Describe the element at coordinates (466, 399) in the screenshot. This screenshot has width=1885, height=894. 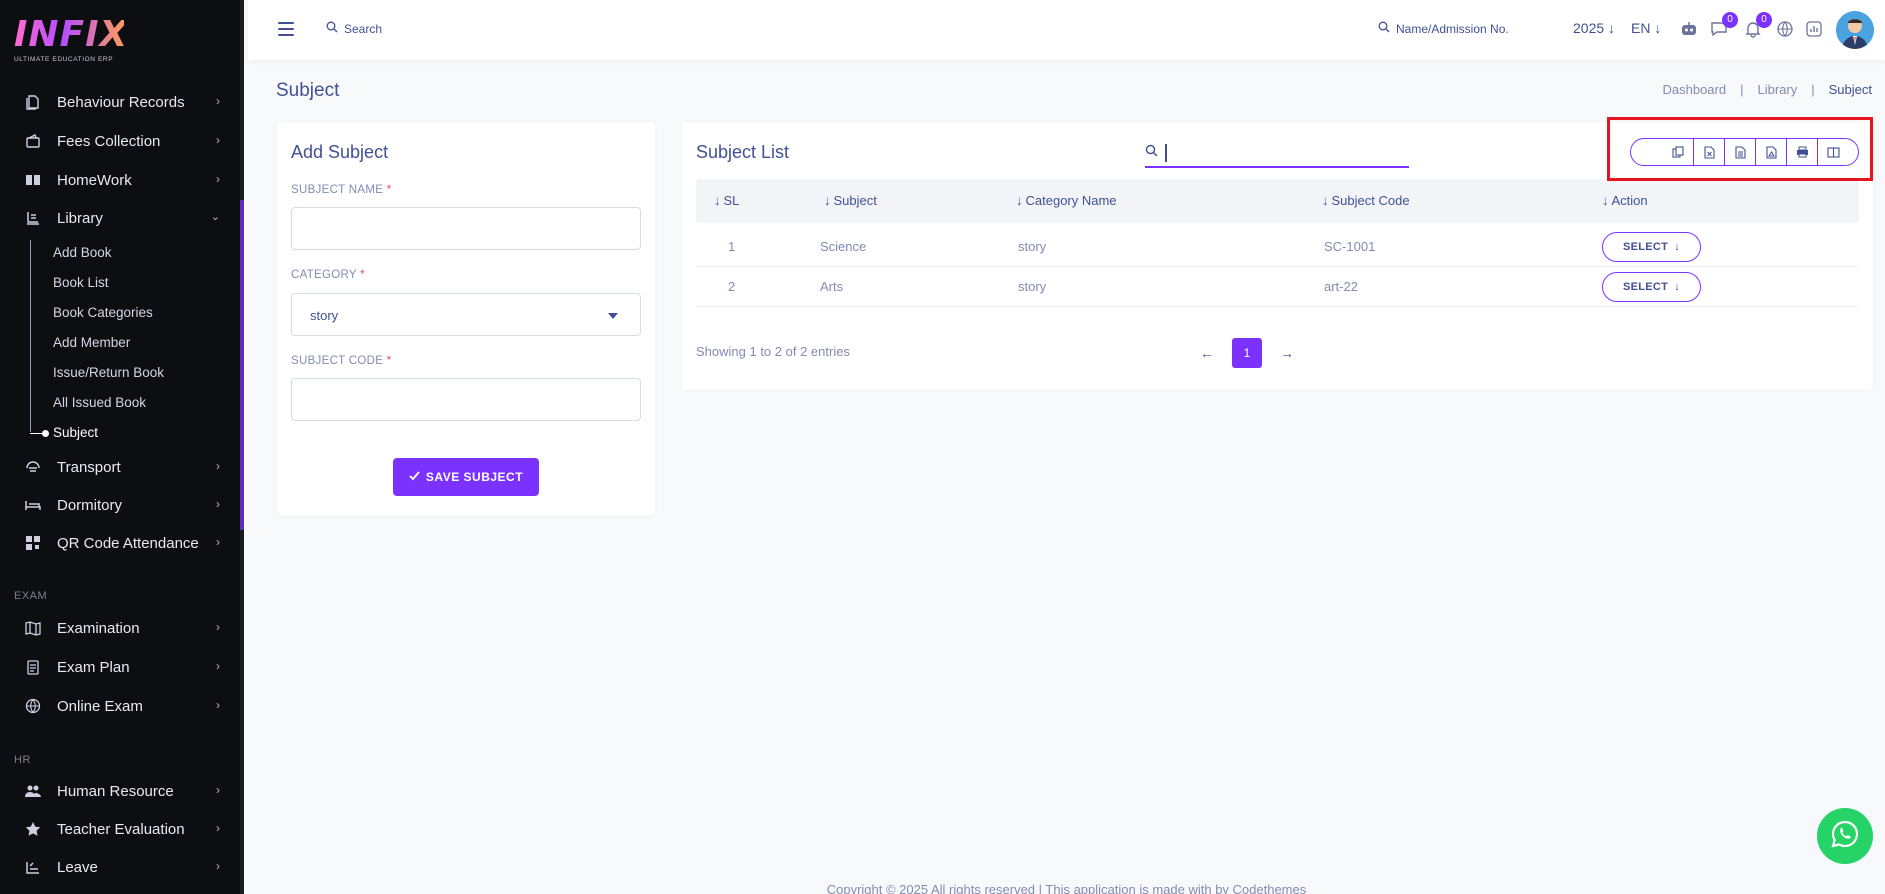
I see `subject-code-input` at that location.